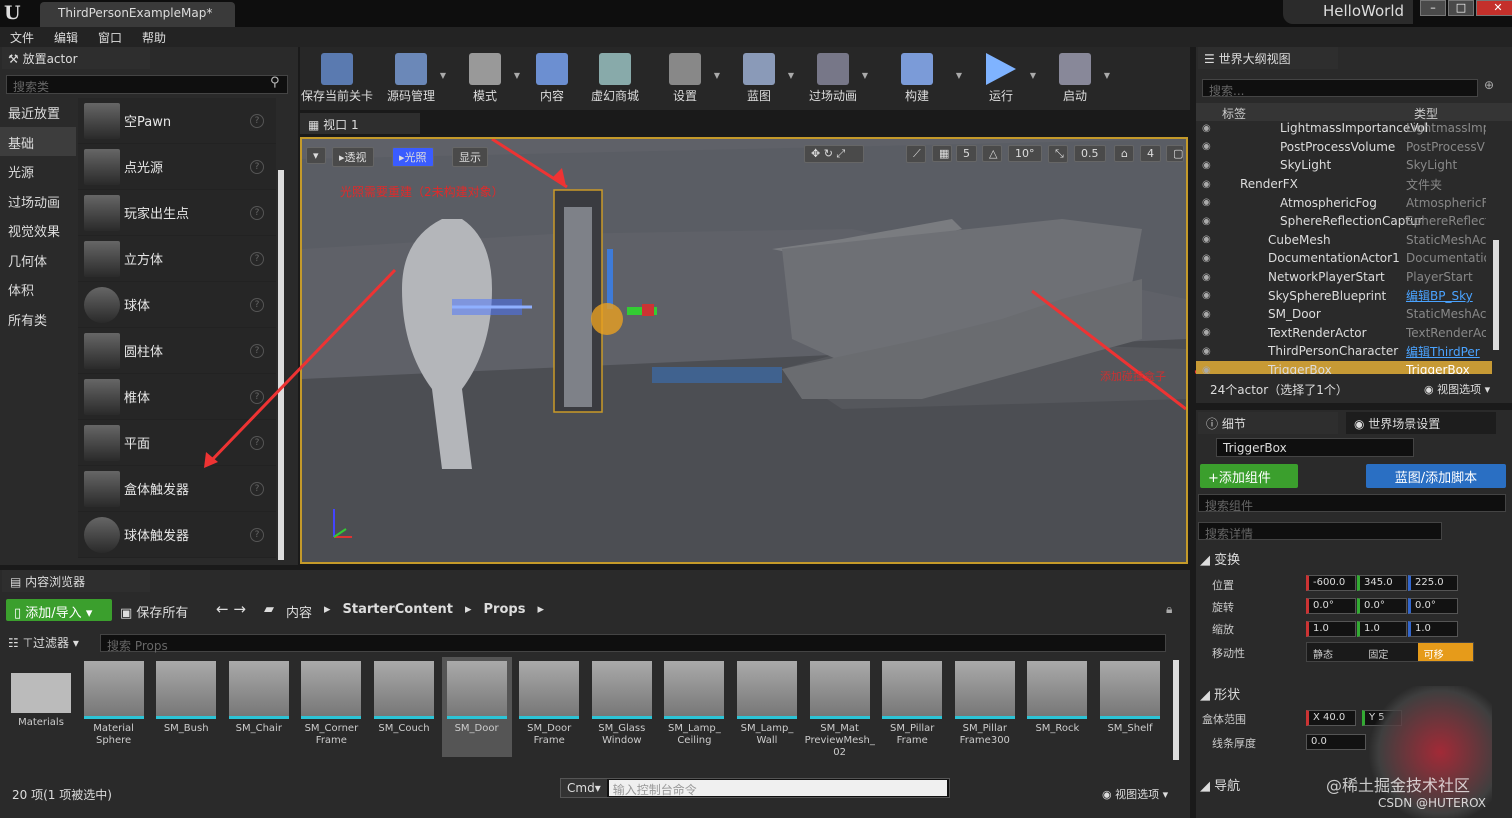 The height and width of the screenshot is (818, 1512). I want to click on content-view-options: ◉ 视图选项 ▾, so click(1135, 794).